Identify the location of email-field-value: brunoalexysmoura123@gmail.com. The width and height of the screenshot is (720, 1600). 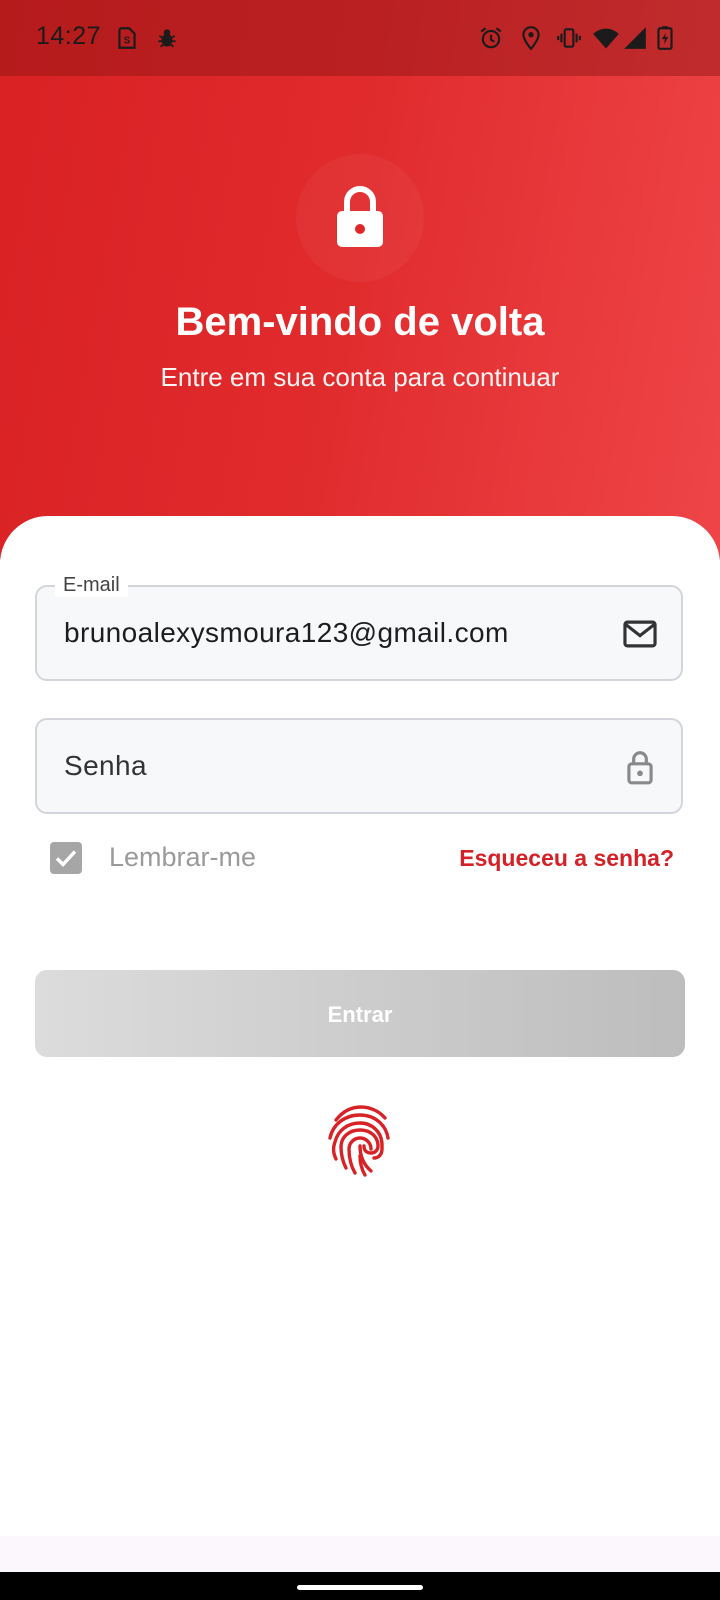
(286, 633).